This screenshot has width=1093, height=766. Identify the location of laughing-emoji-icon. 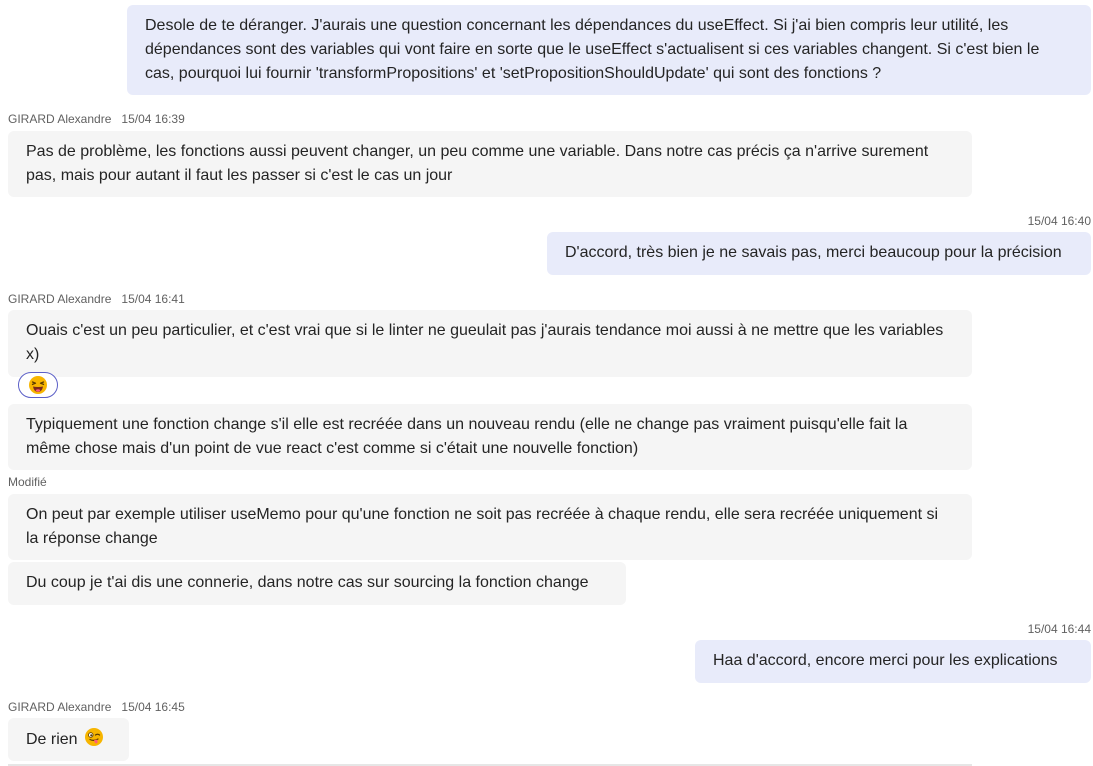
(38, 385).